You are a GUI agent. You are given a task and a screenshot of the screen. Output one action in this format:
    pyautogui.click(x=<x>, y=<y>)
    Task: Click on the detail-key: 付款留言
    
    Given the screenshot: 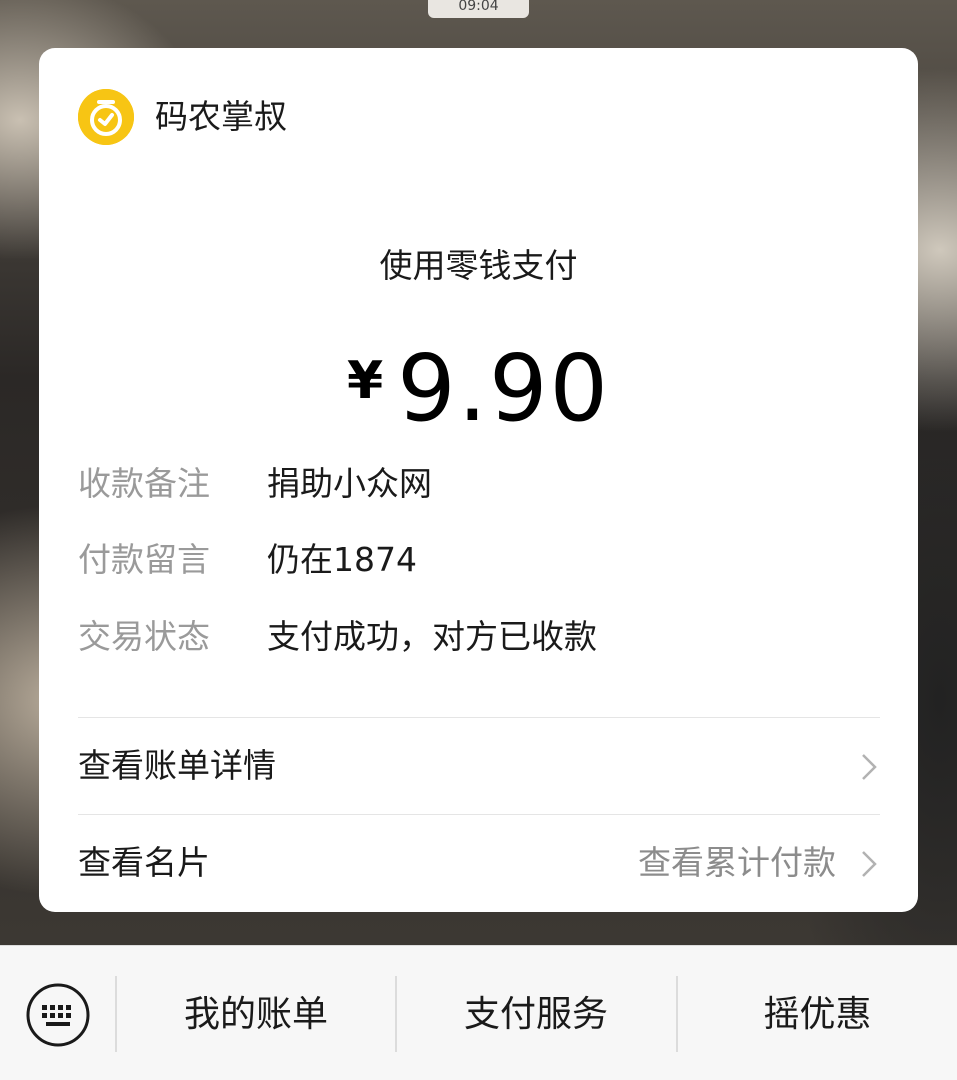 What is the action you would take?
    pyautogui.click(x=144, y=559)
    